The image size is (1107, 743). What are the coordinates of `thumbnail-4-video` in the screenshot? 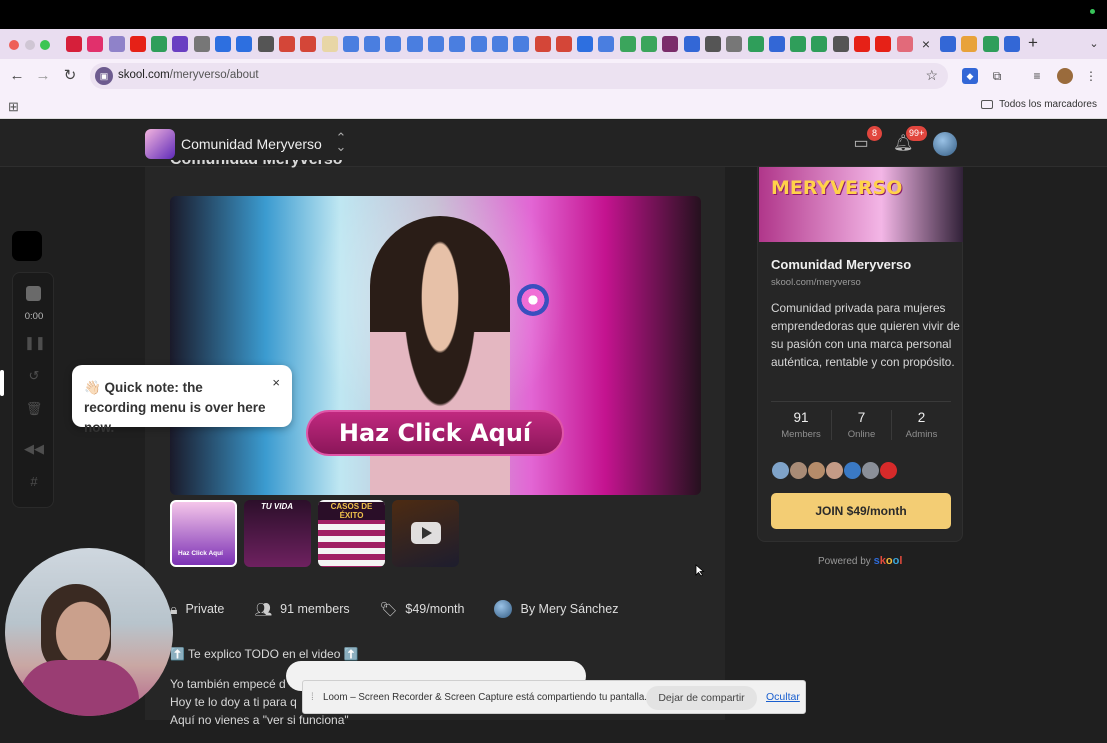 It's located at (425, 533).